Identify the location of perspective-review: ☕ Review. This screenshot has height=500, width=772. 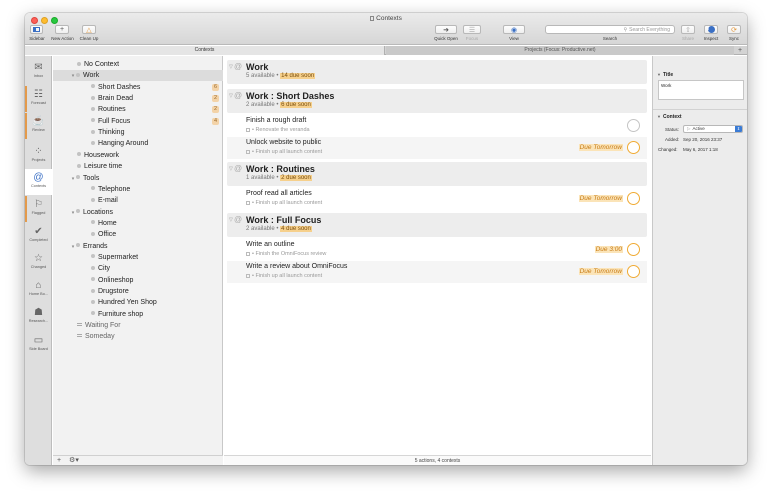
(38, 126).